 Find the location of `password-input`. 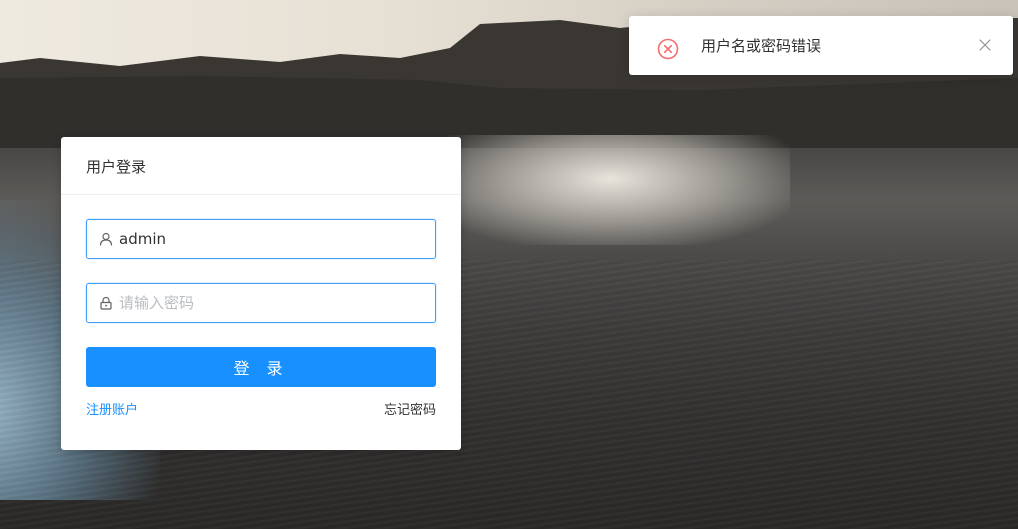

password-input is located at coordinates (269, 303).